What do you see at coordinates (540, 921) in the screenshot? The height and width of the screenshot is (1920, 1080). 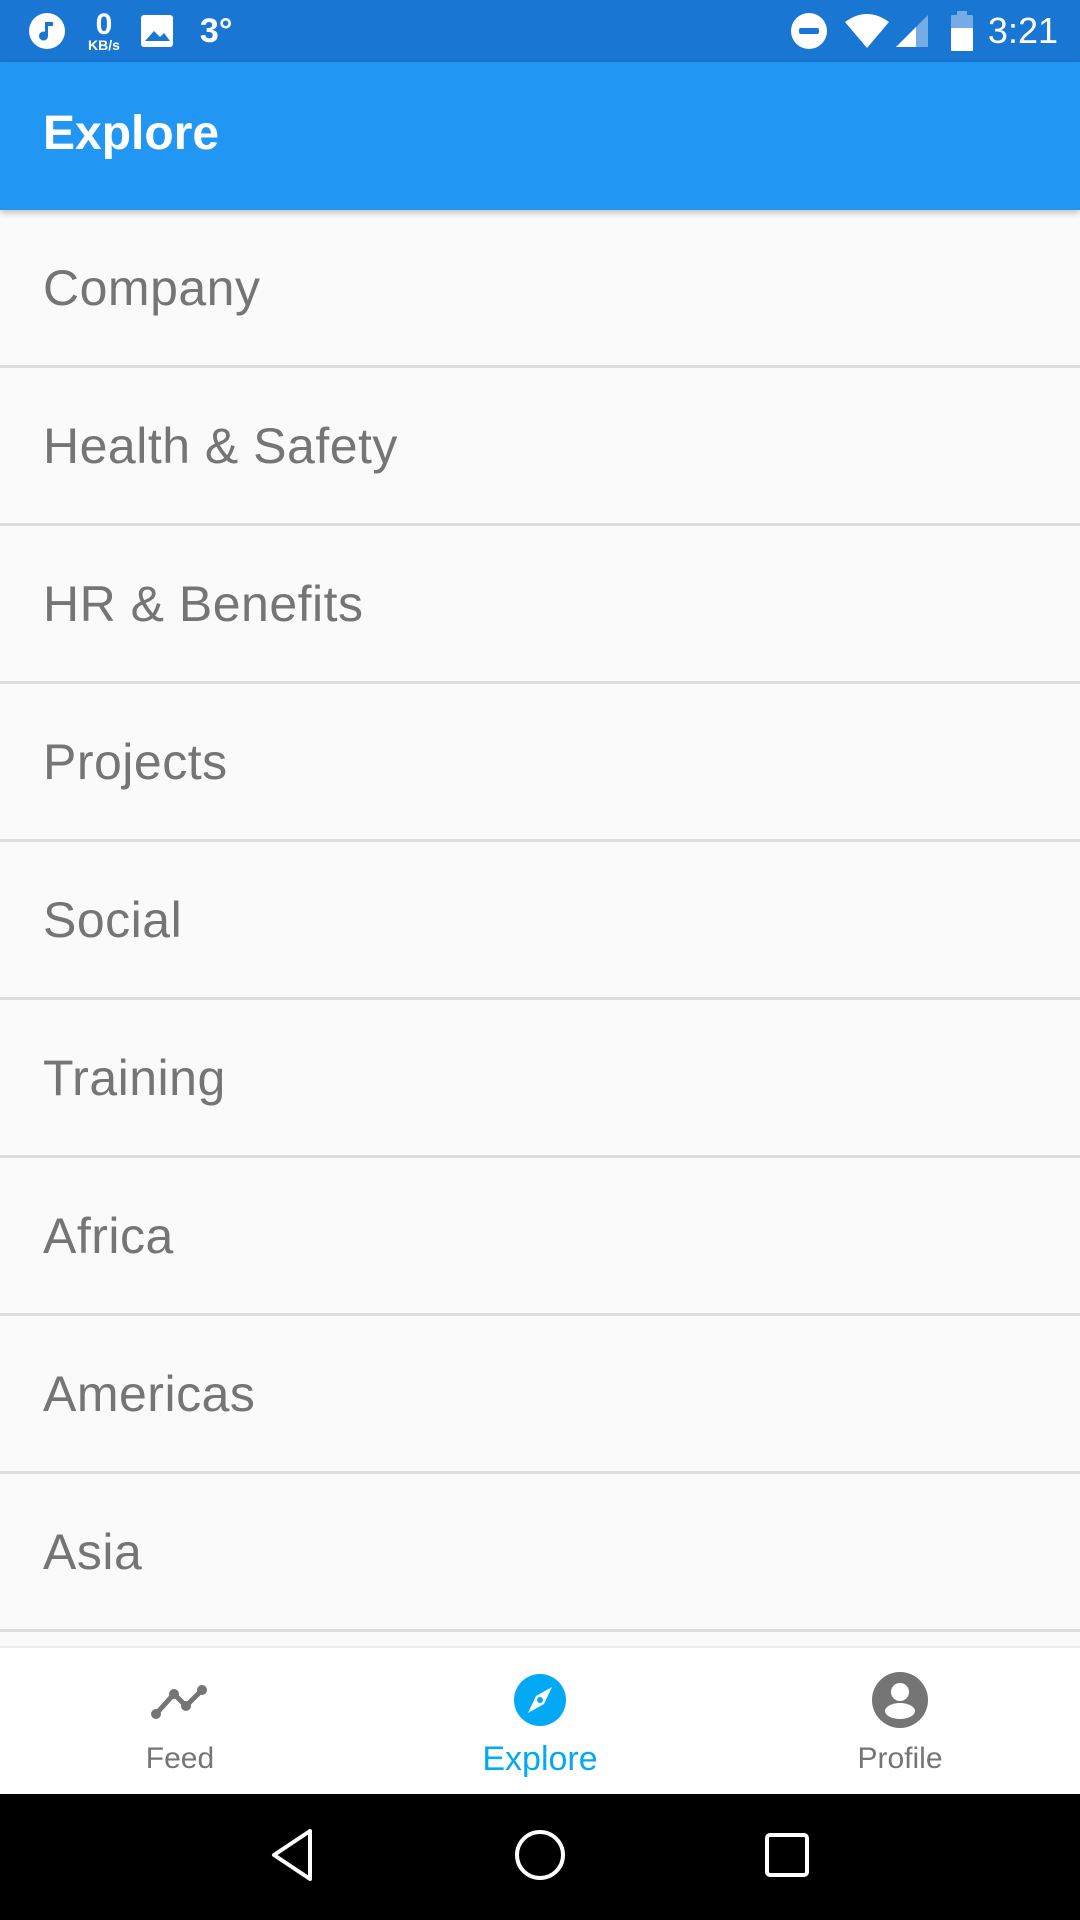 I see `list-item-social: Social` at bounding box center [540, 921].